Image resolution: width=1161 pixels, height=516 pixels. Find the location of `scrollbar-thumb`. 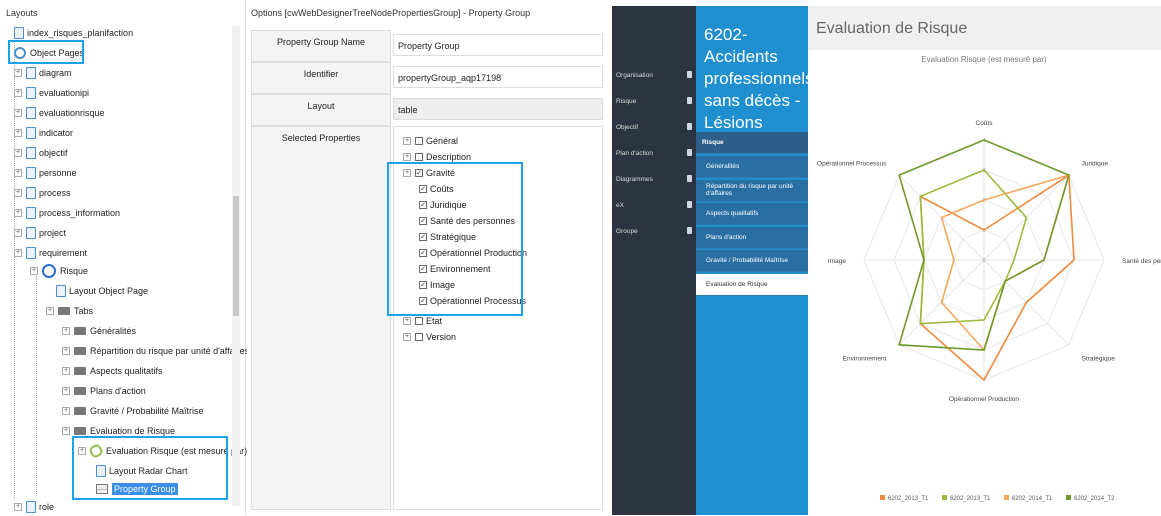

scrollbar-thumb is located at coordinates (236, 256).